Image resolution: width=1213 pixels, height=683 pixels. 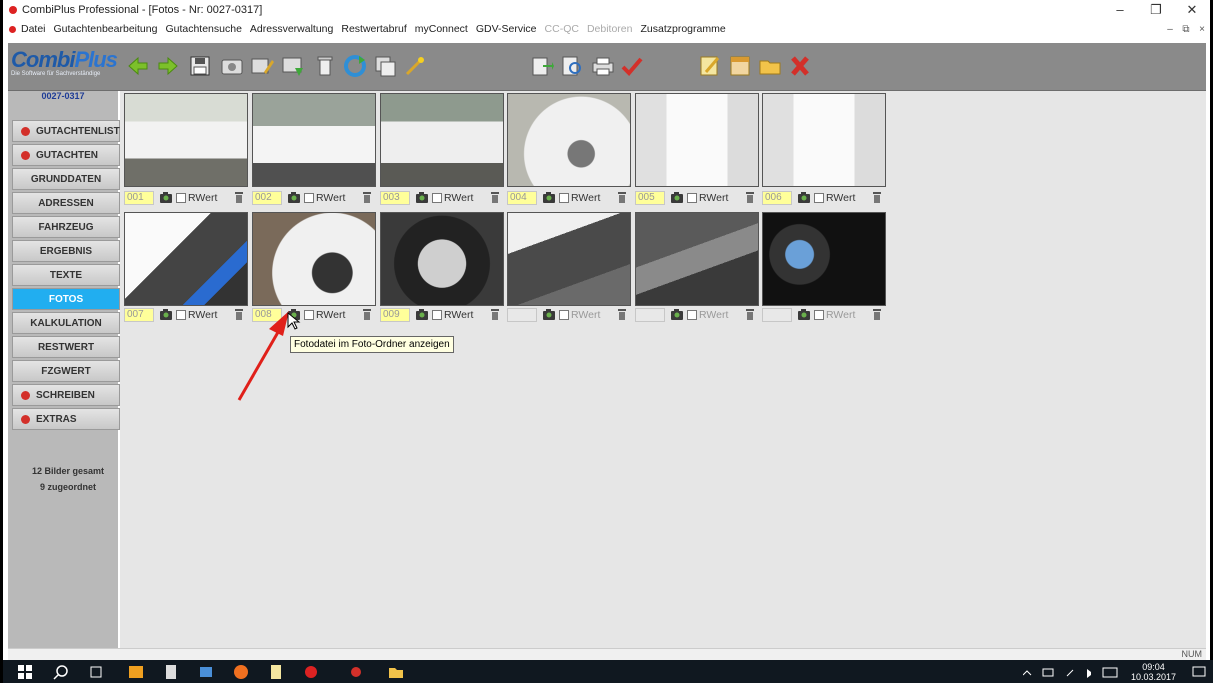 What do you see at coordinates (66, 419) in the screenshot?
I see `nav-extras: EXTRAS` at bounding box center [66, 419].